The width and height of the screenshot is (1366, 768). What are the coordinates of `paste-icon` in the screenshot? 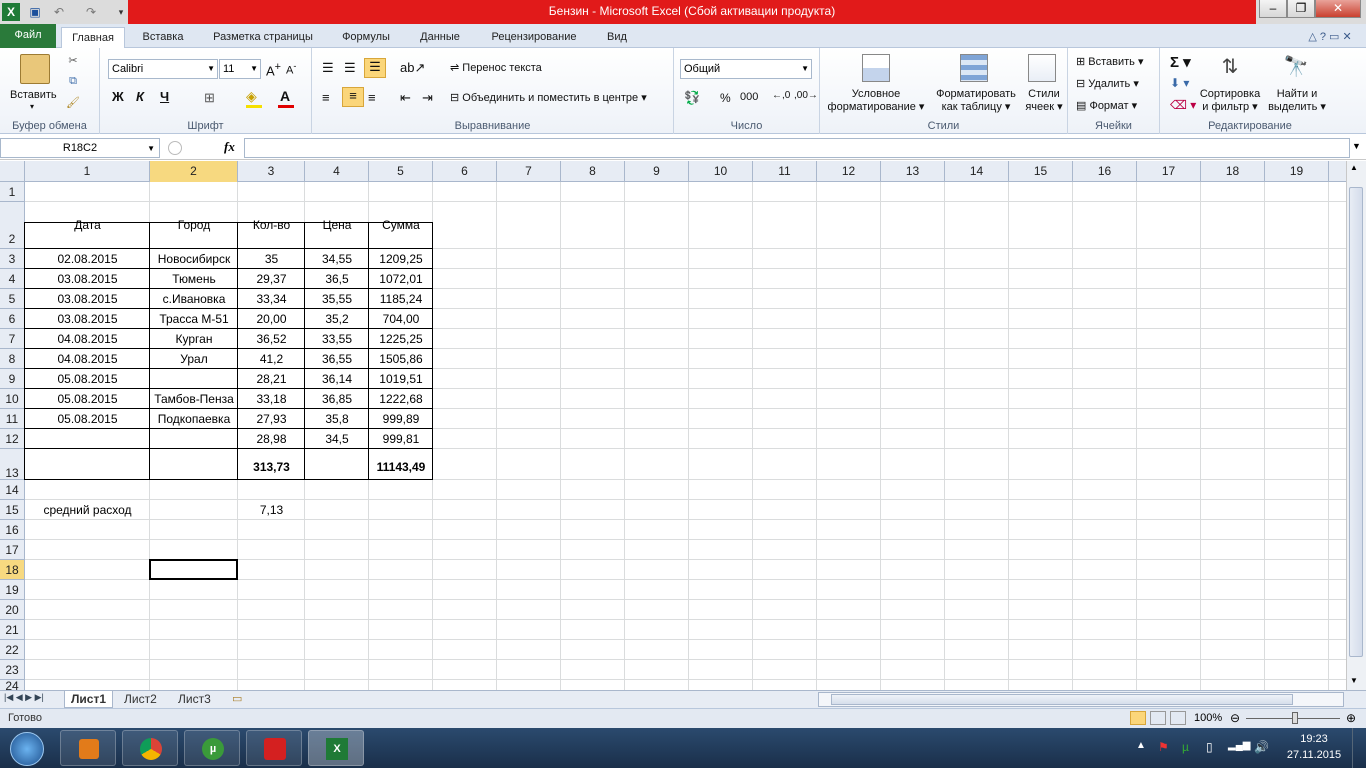 It's located at (35, 69).